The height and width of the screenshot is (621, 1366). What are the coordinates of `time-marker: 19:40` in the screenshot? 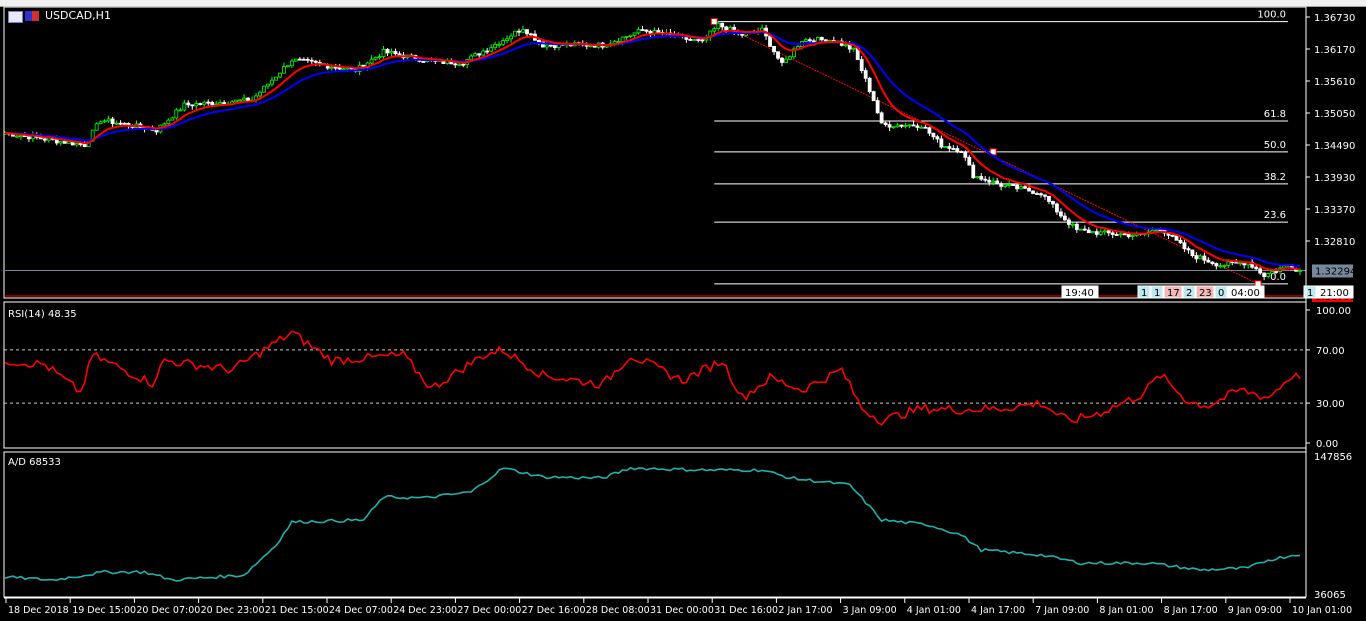 It's located at (1080, 292).